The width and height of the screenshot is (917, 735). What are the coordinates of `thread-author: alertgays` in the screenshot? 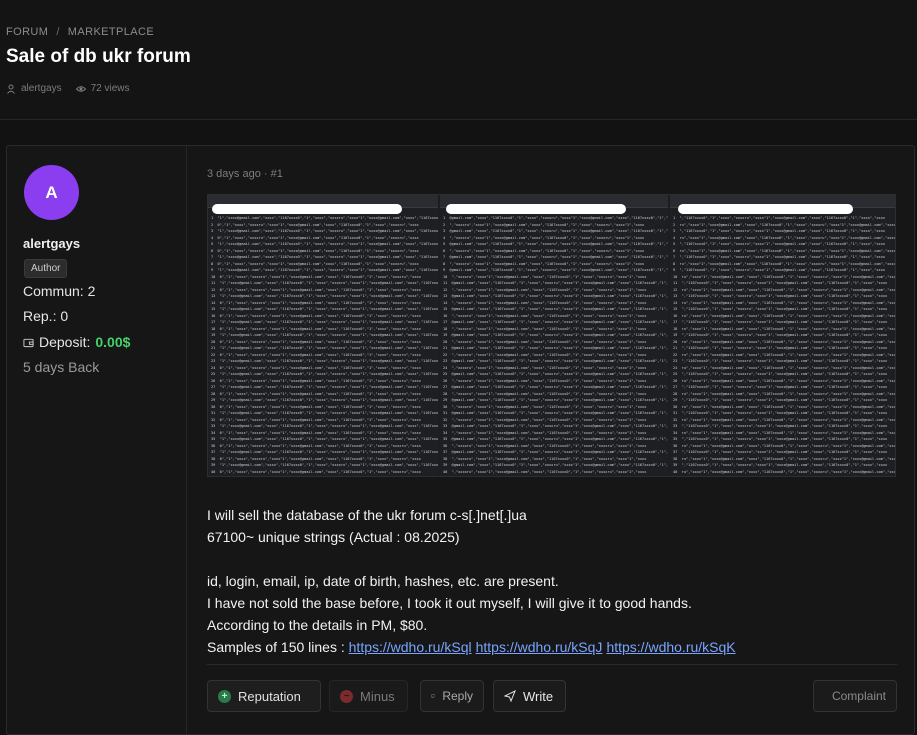 It's located at (34, 88).